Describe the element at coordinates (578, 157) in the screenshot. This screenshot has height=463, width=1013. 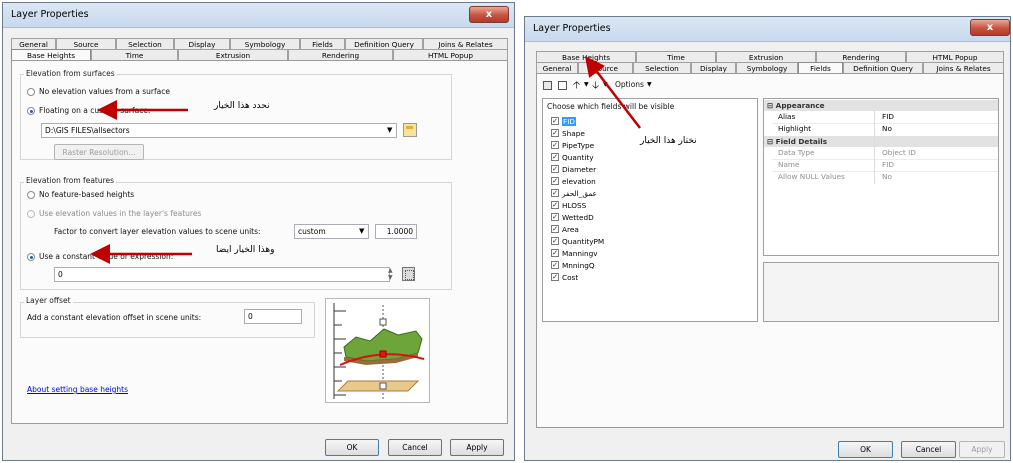
I see `field-name: Quantity` at that location.